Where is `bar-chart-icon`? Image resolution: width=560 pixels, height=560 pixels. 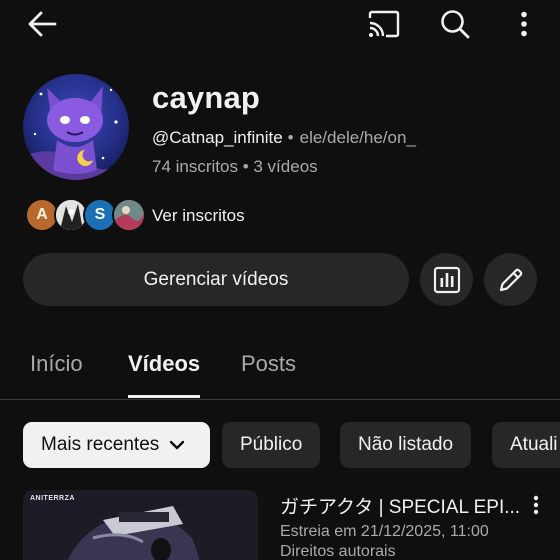 bar-chart-icon is located at coordinates (446, 279).